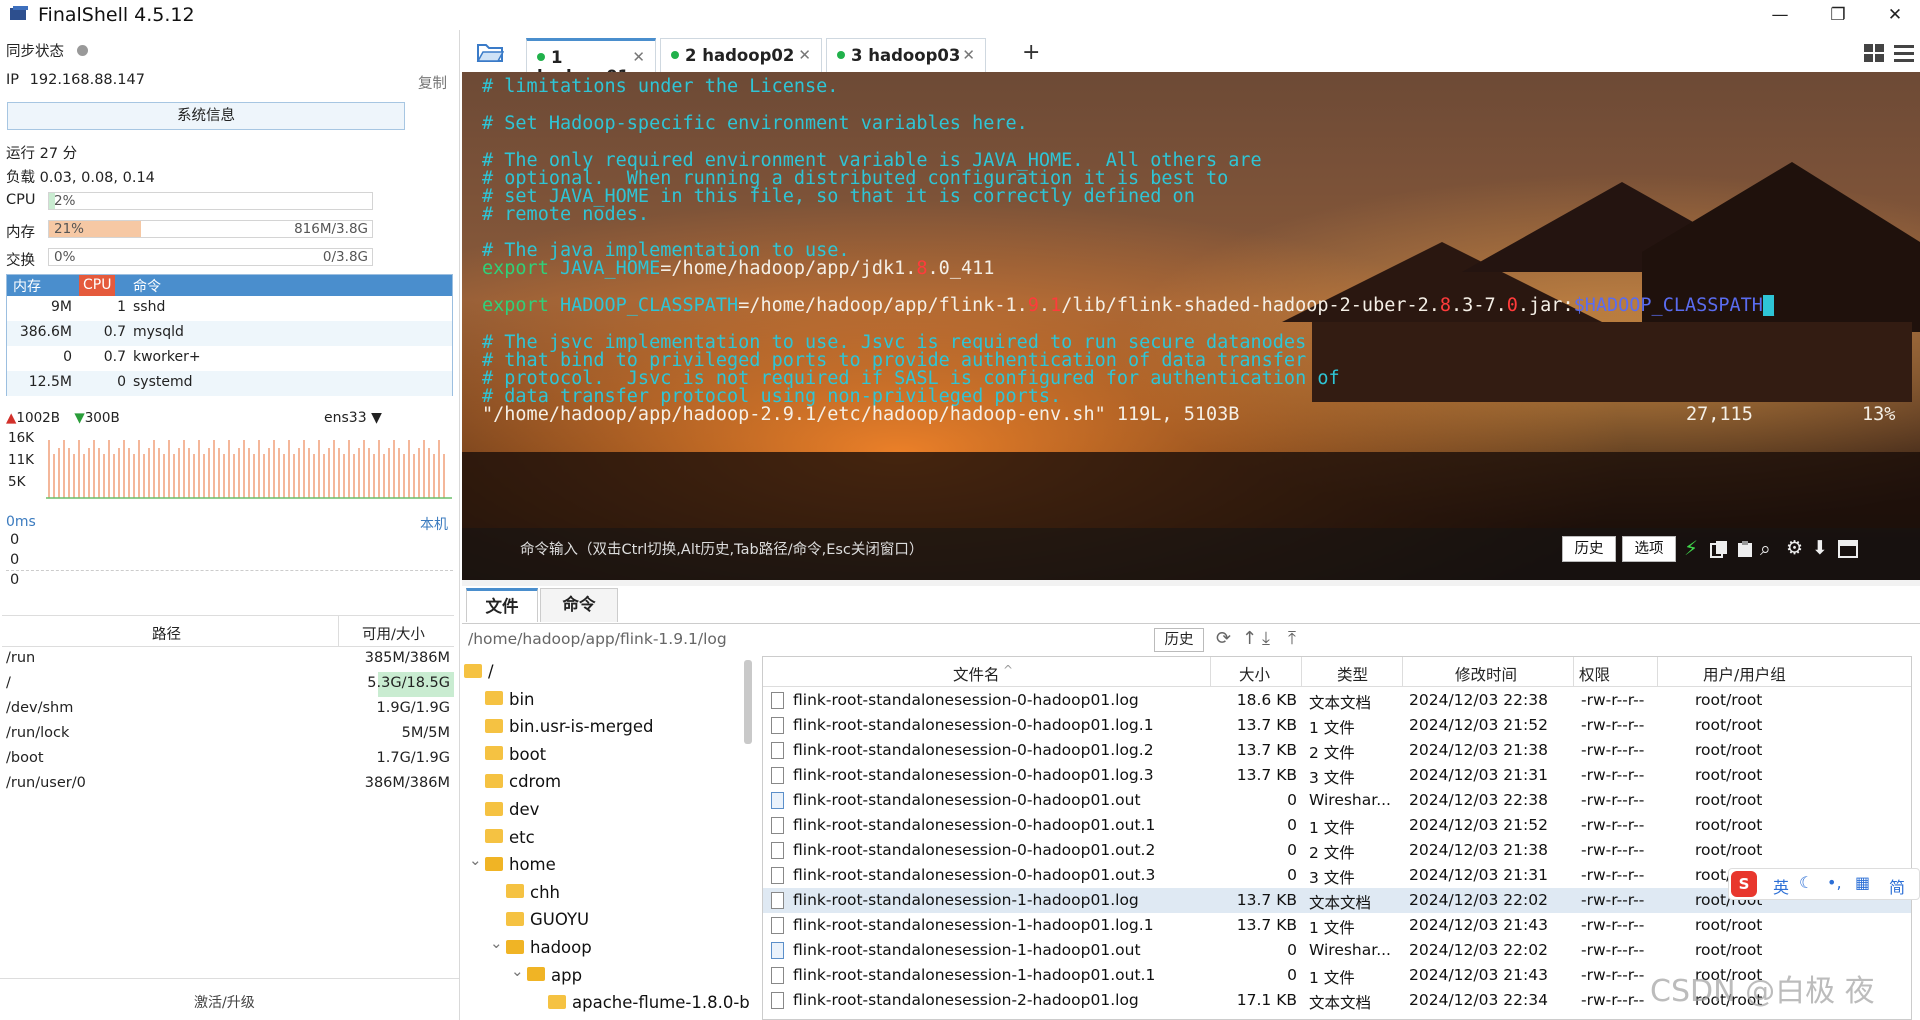 Image resolution: width=1920 pixels, height=1020 pixels. What do you see at coordinates (1897, 886) in the screenshot?
I see `ime-layout: 简` at bounding box center [1897, 886].